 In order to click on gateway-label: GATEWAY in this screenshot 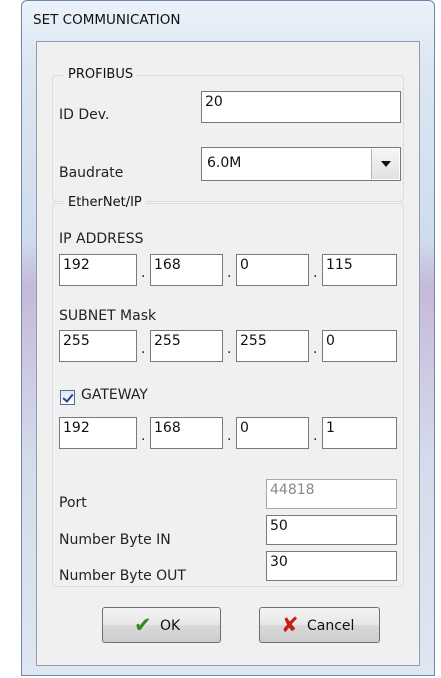, I will do `click(114, 395)`.